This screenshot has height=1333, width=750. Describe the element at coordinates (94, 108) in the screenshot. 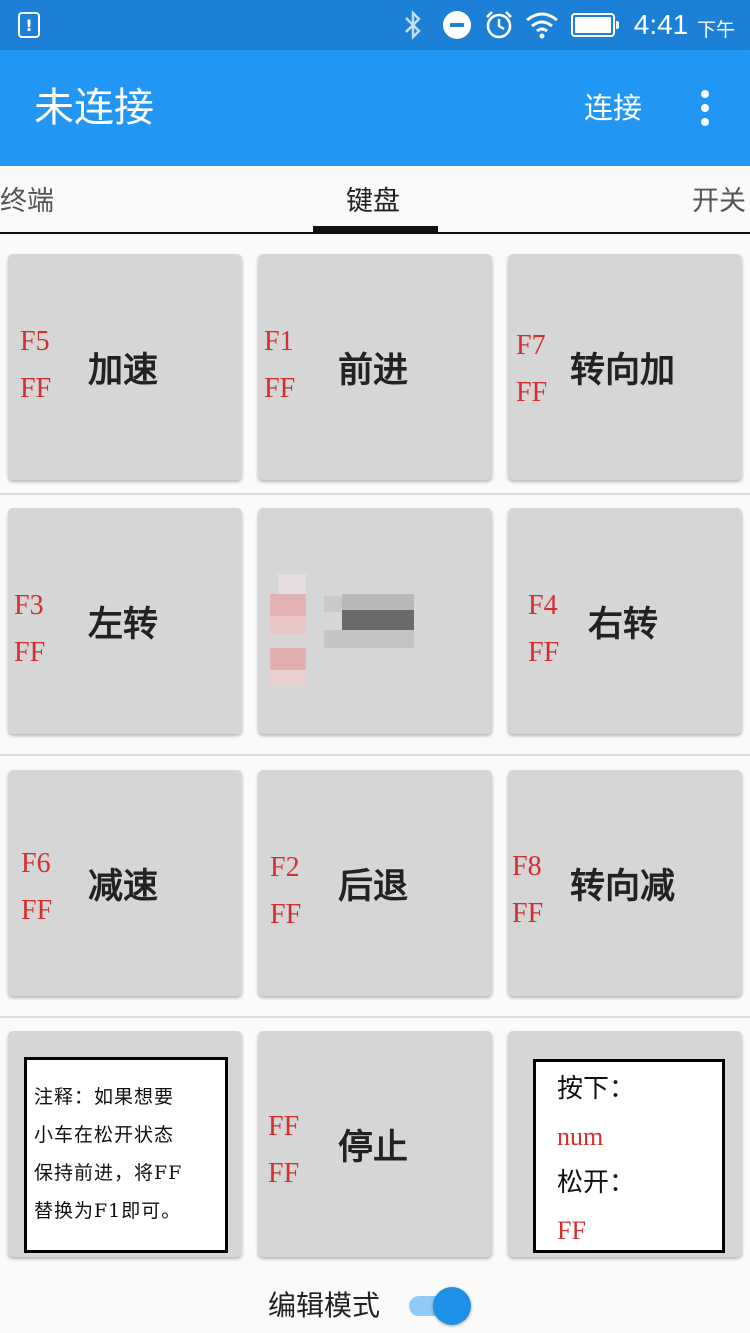

I see `page-title: 未连接` at that location.